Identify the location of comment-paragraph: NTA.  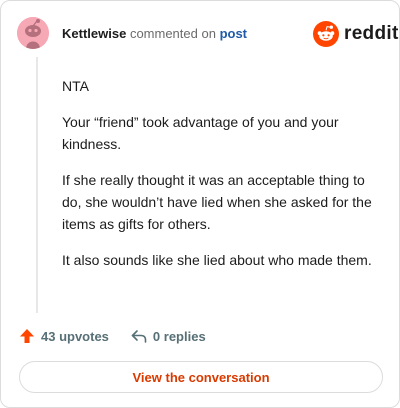
(75, 86).